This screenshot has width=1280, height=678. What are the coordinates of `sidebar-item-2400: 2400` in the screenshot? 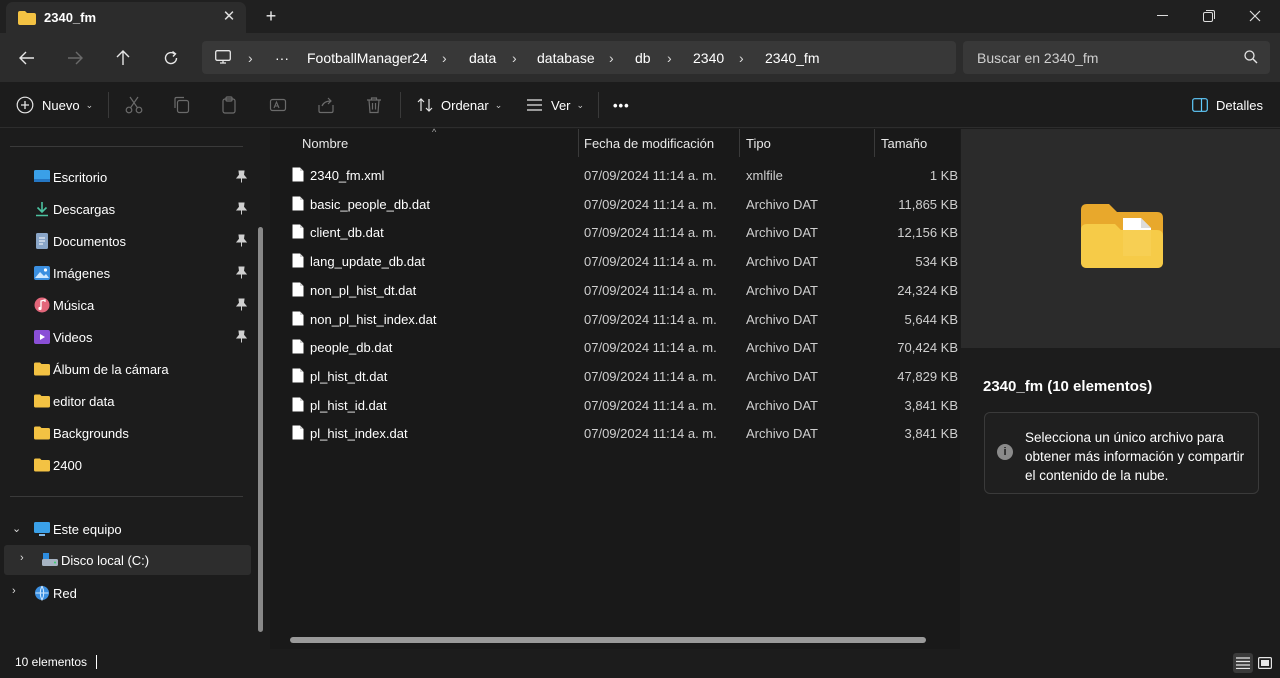 It's located at (126, 465).